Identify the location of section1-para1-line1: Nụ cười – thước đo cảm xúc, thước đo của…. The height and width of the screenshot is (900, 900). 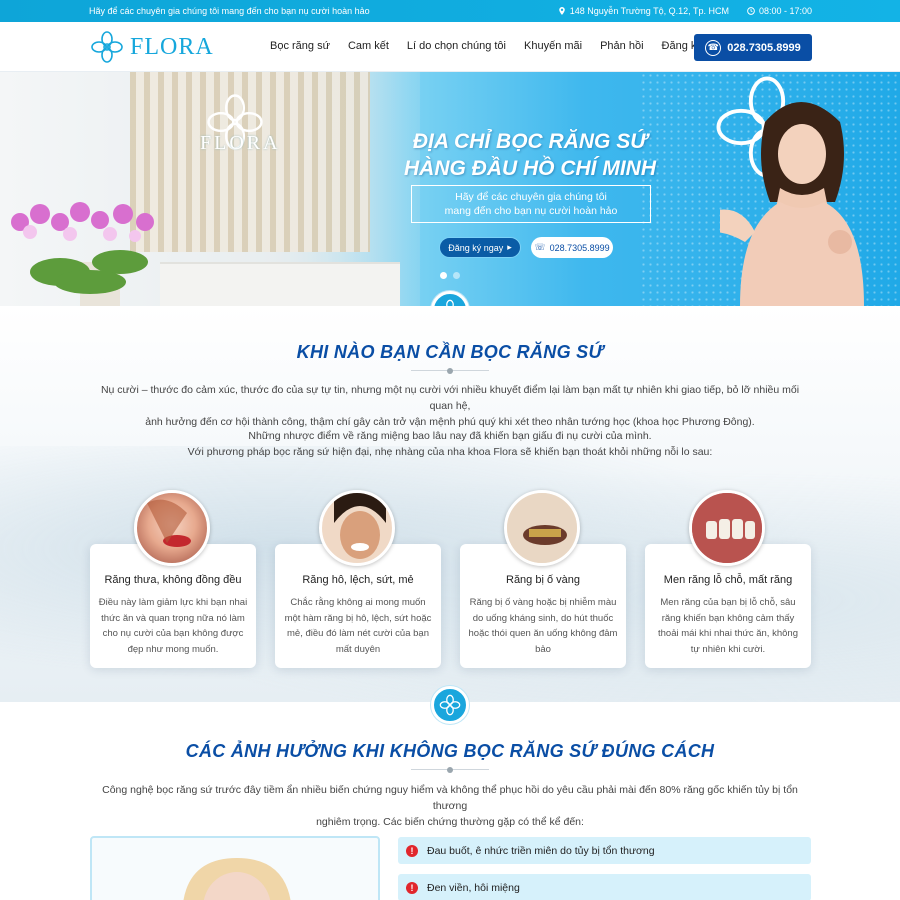
(450, 398).